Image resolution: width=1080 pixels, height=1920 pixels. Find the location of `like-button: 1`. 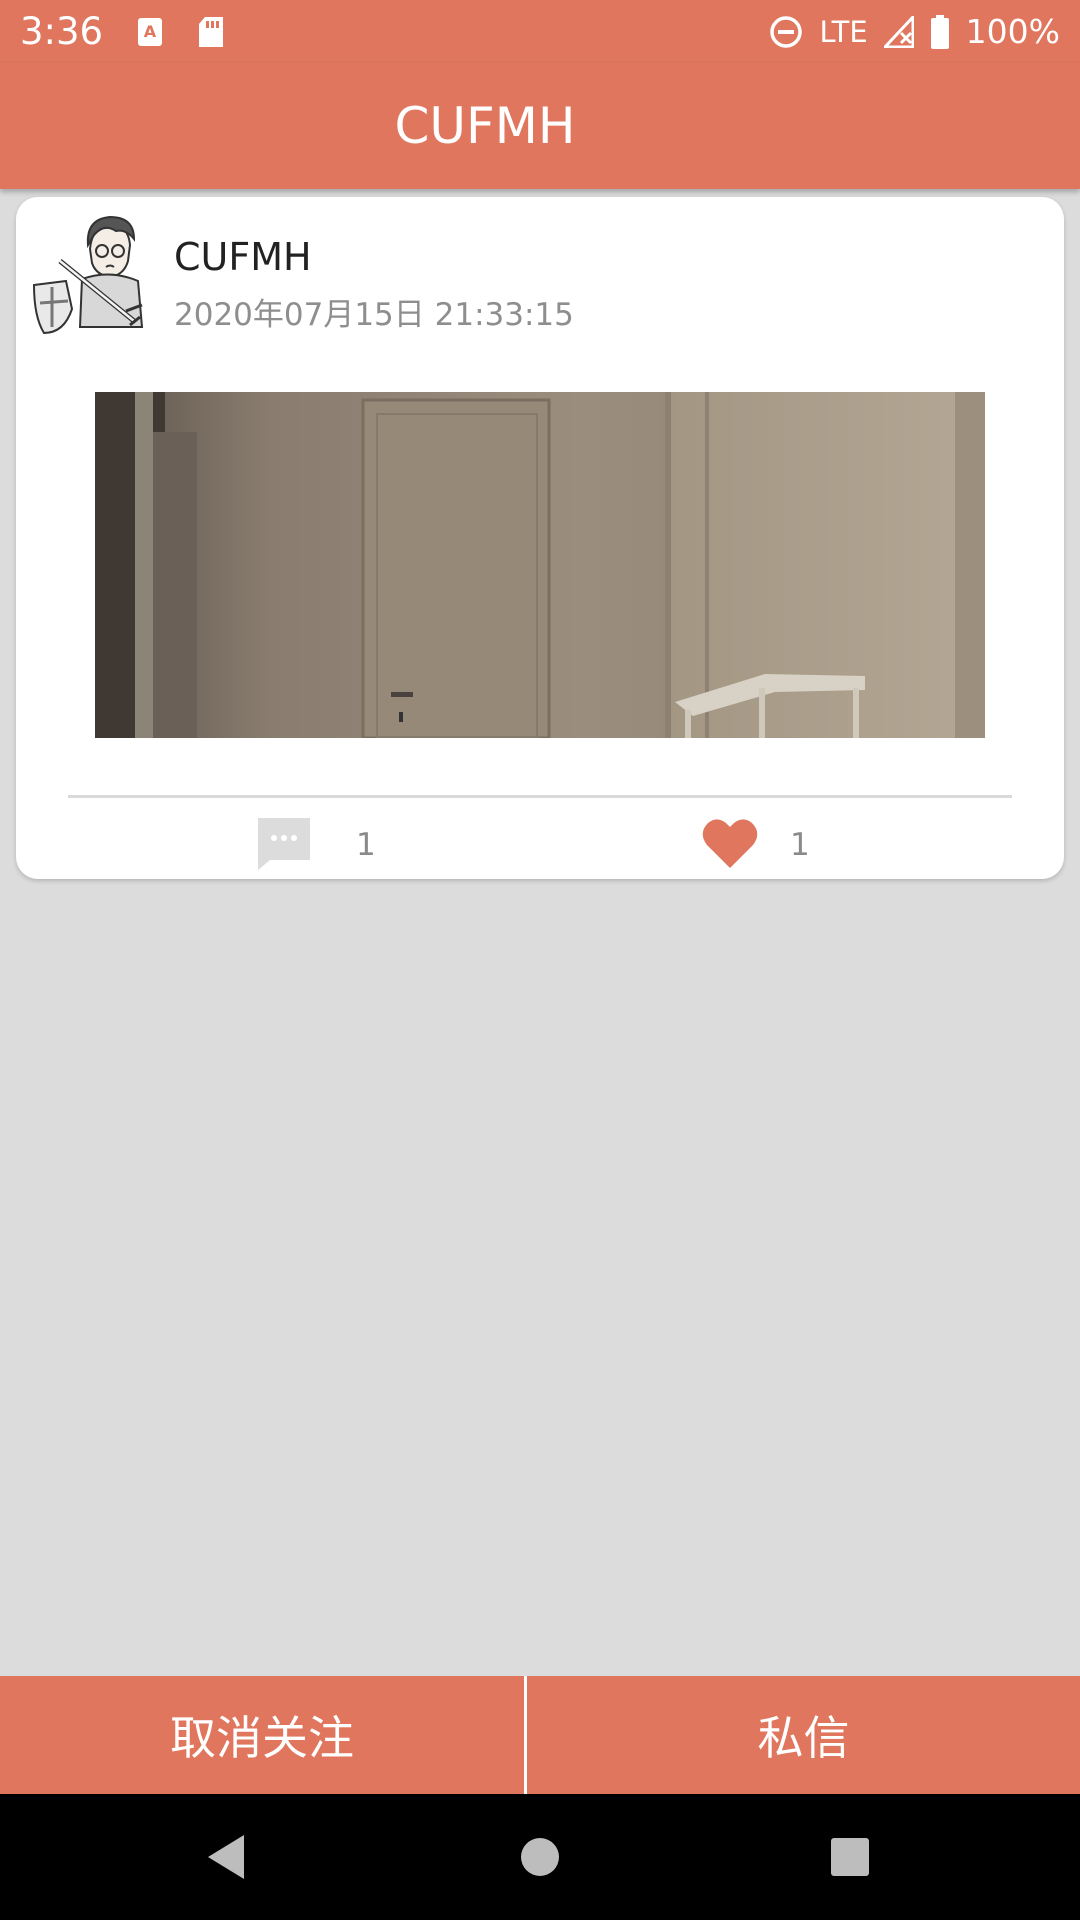

like-button: 1 is located at coordinates (756, 845).